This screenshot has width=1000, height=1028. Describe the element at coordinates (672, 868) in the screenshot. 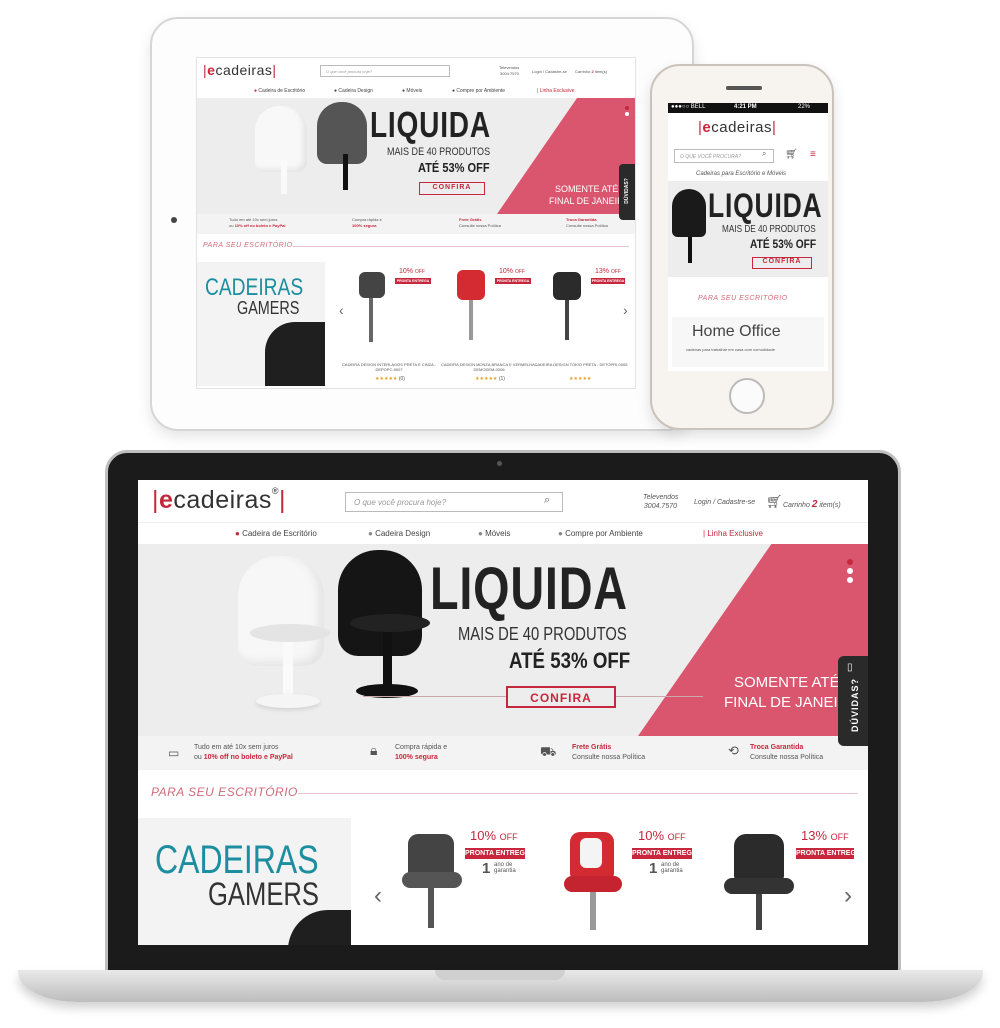

I see `warranty-label: ano de garantia` at that location.